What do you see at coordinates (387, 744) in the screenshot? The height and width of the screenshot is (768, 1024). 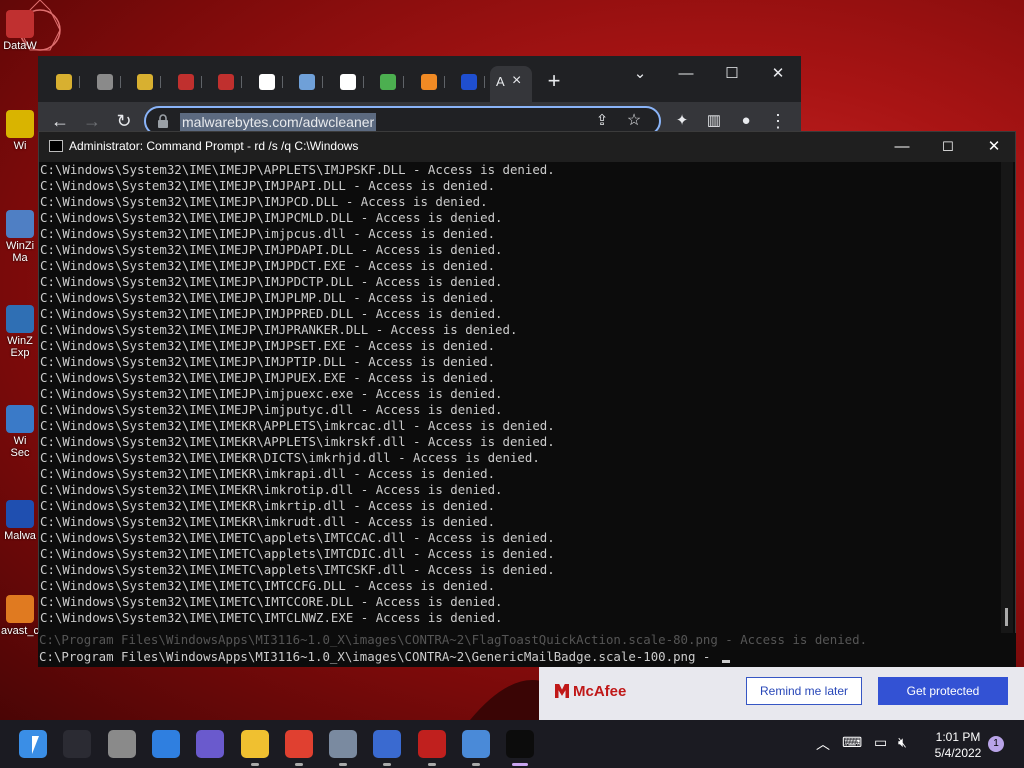 I see `taskbar-app-blue-icon` at bounding box center [387, 744].